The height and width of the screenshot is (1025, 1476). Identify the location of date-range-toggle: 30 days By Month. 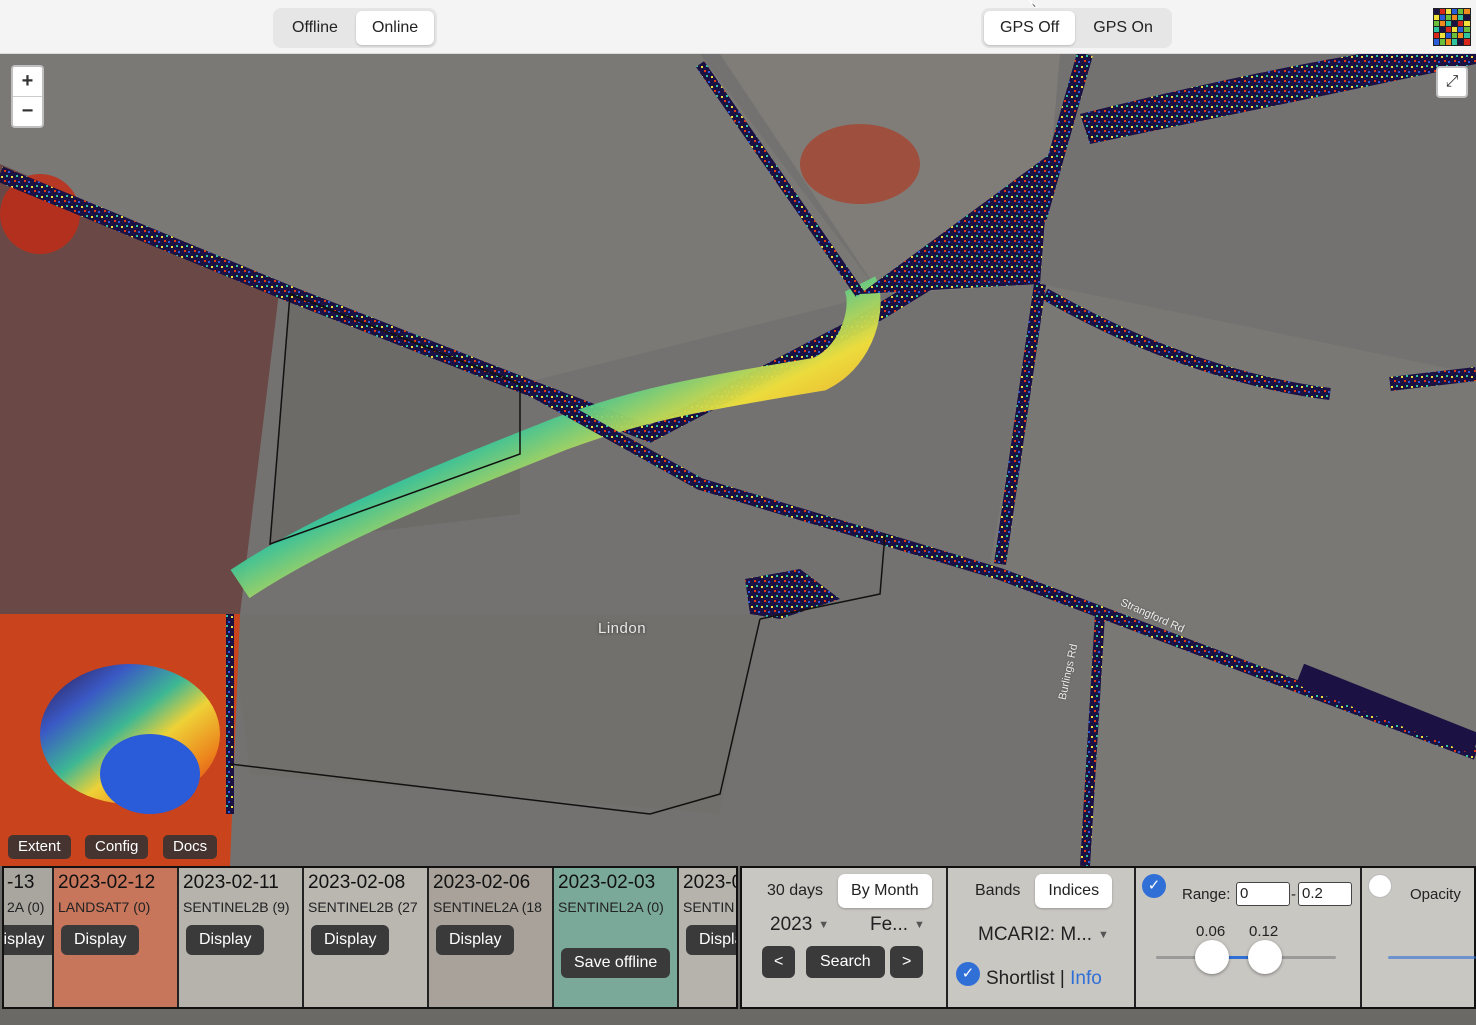
(843, 892).